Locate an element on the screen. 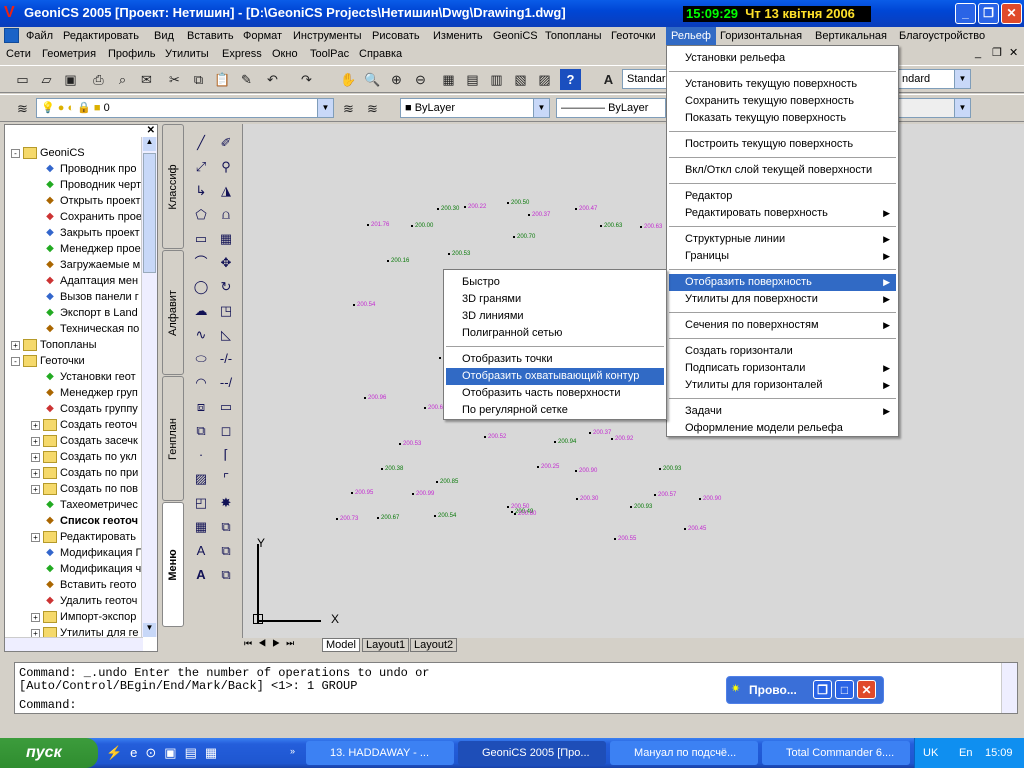  tree-item: ◆ Модификация ч is located at coordinates (86, 569).